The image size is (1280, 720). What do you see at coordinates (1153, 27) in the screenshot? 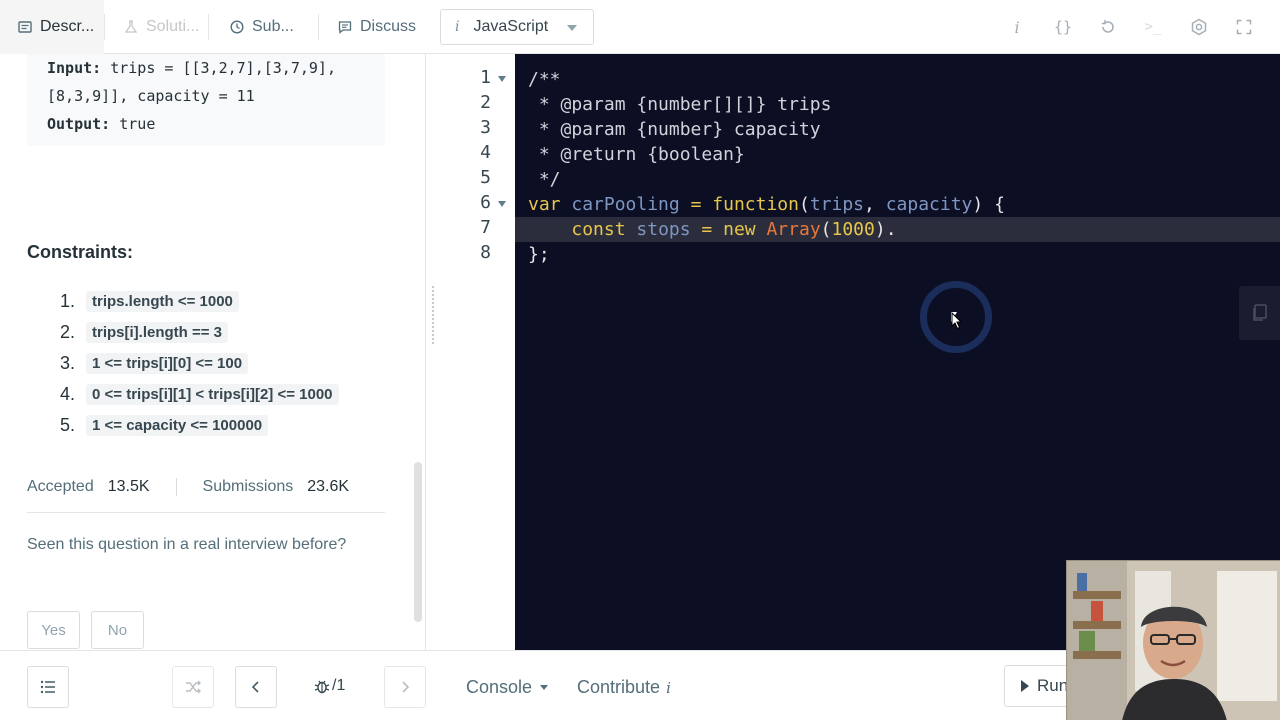
I see `terminal-icon: >_` at bounding box center [1153, 27].